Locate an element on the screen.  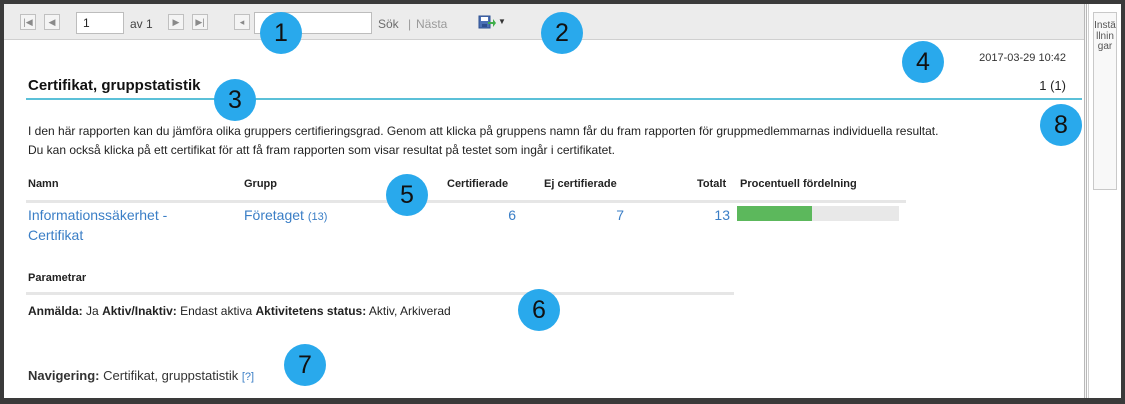
prev-page-icon: ◀ is located at coordinates (52, 22).